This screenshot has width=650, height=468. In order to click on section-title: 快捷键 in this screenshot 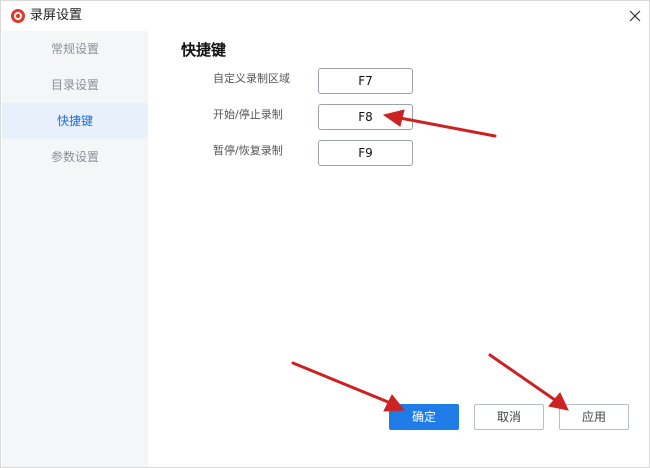, I will do `click(204, 50)`.